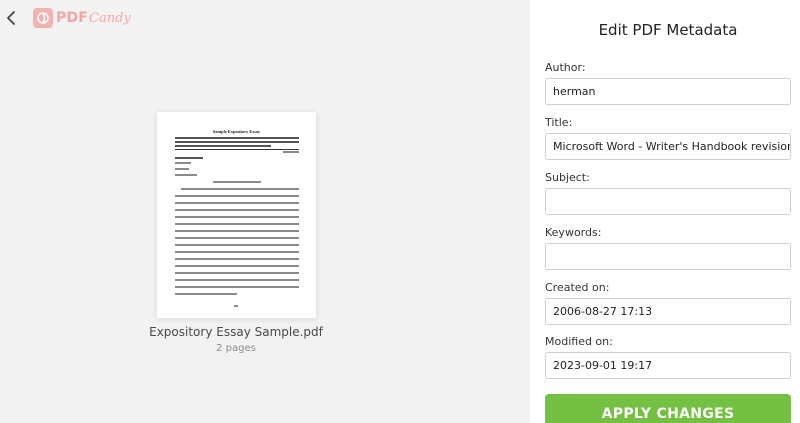 The height and width of the screenshot is (423, 800). I want to click on created-date-field: 2006-08-27 17:13, so click(668, 311).